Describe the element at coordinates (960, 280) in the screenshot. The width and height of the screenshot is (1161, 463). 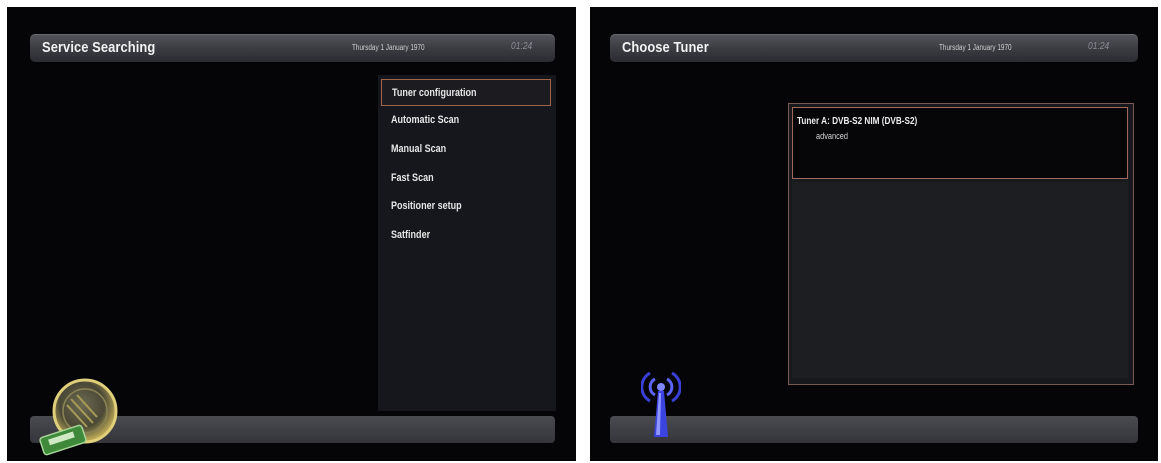
I see `tuner-list-empty-area` at that location.